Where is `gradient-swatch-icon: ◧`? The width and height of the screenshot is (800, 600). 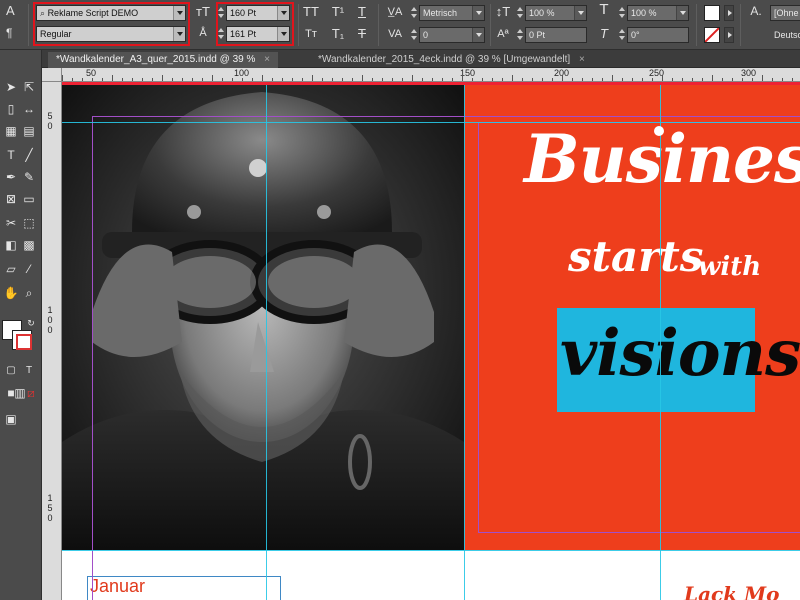
gradient-swatch-icon: ◧ is located at coordinates (11, 245).